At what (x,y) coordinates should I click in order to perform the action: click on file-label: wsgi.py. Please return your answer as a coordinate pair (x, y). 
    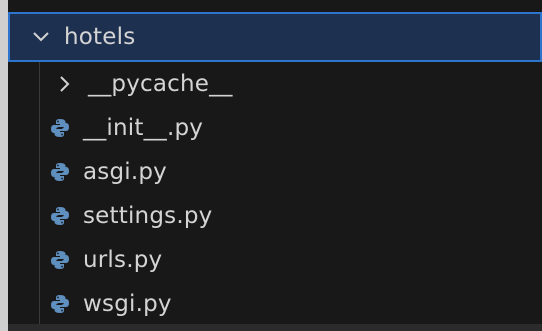
    Looking at the image, I should click on (127, 304).